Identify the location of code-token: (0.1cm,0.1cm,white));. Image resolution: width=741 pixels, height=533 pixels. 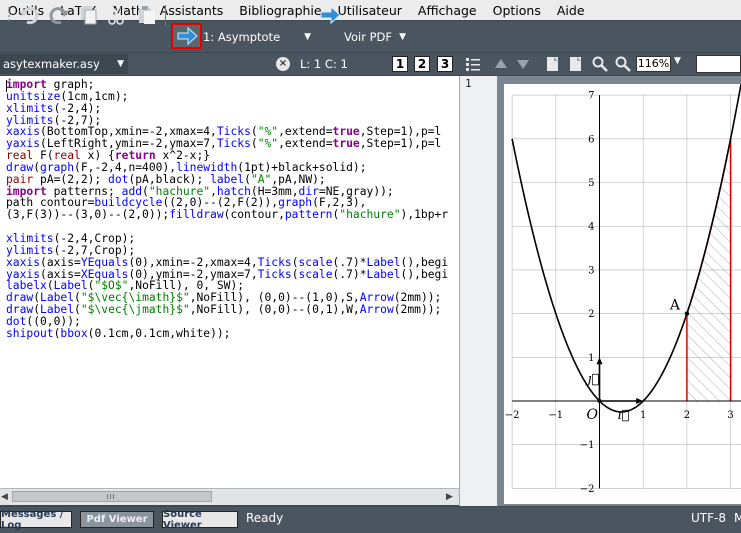
(159, 333).